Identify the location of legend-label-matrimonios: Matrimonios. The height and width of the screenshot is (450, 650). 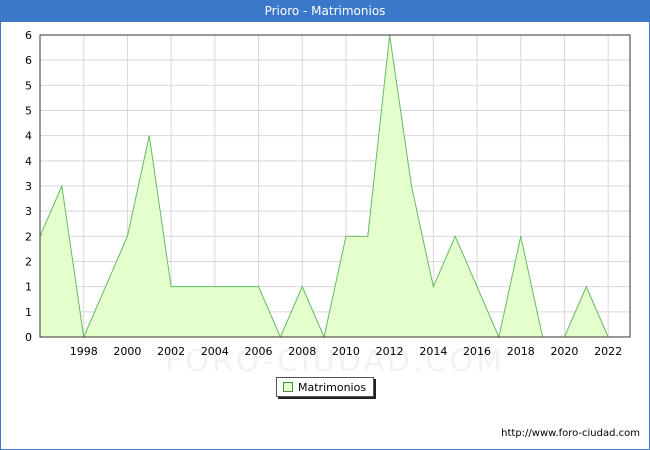
(332, 387).